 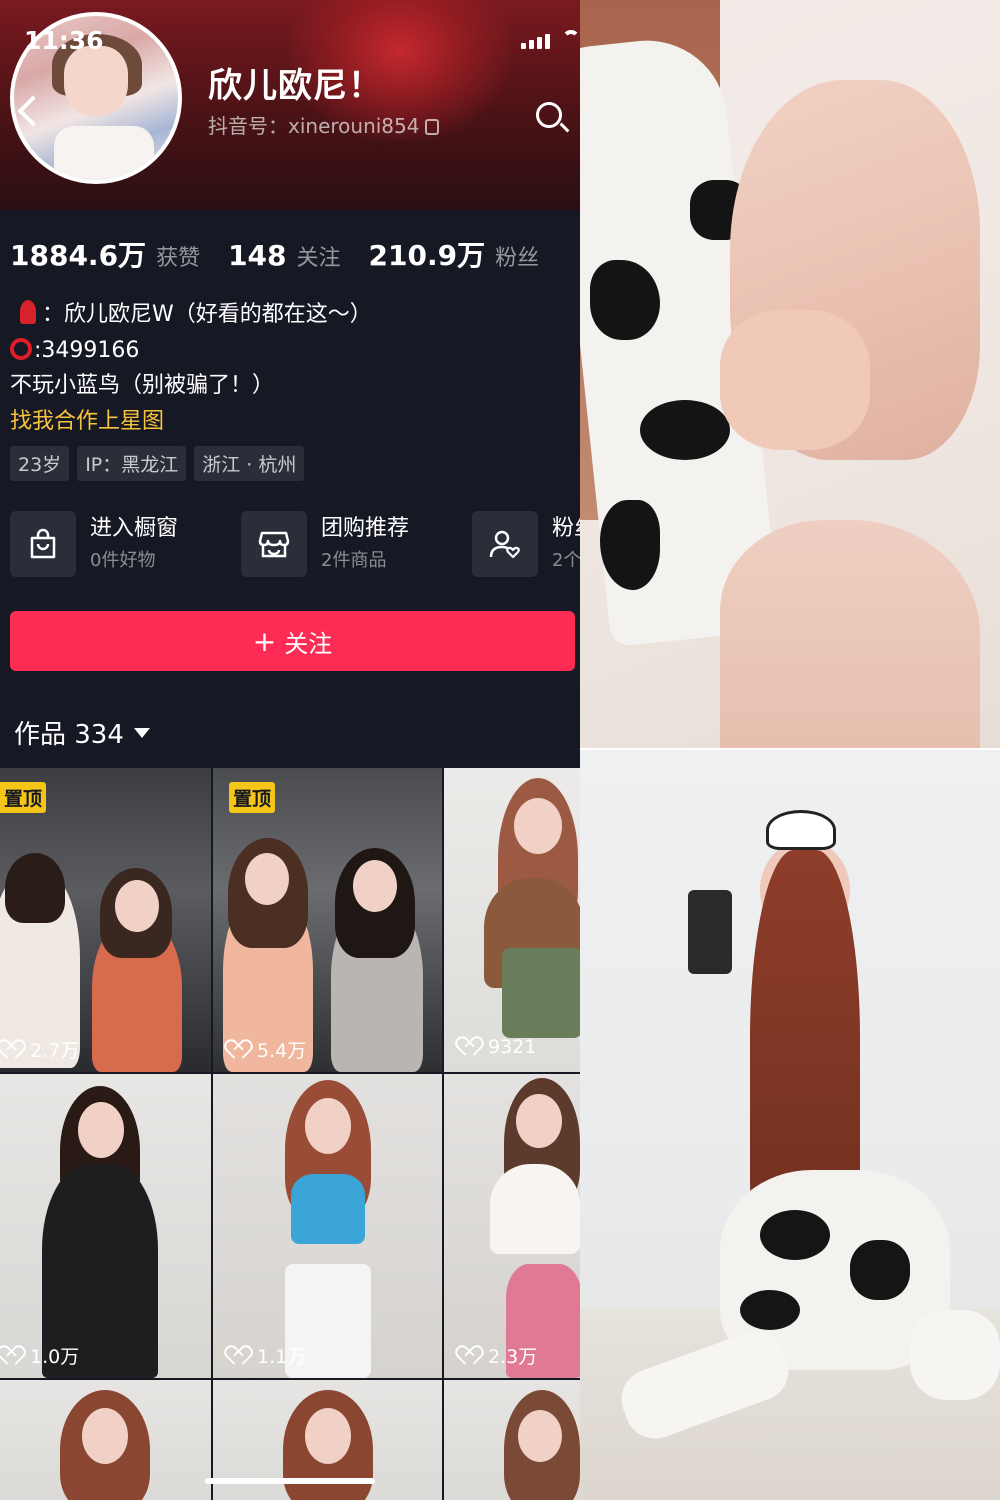 I want to click on video-tile: 置顶 5.4万, so click(x=327, y=920).